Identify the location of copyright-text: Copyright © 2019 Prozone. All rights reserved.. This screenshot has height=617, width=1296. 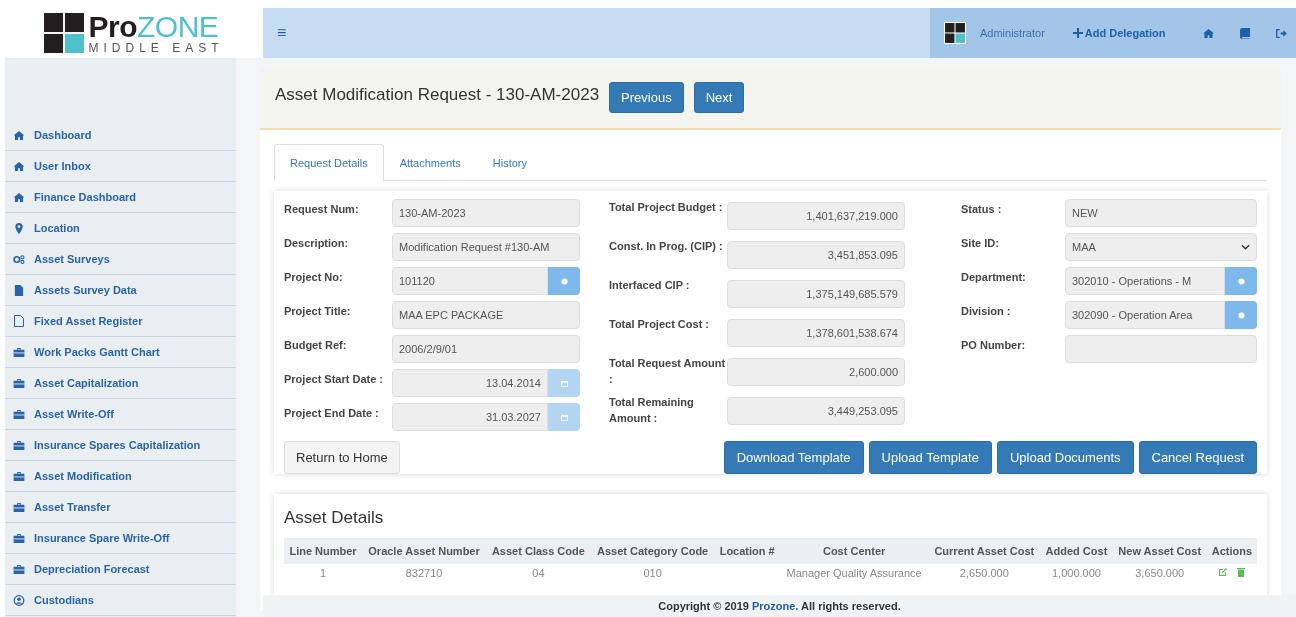
(779, 606).